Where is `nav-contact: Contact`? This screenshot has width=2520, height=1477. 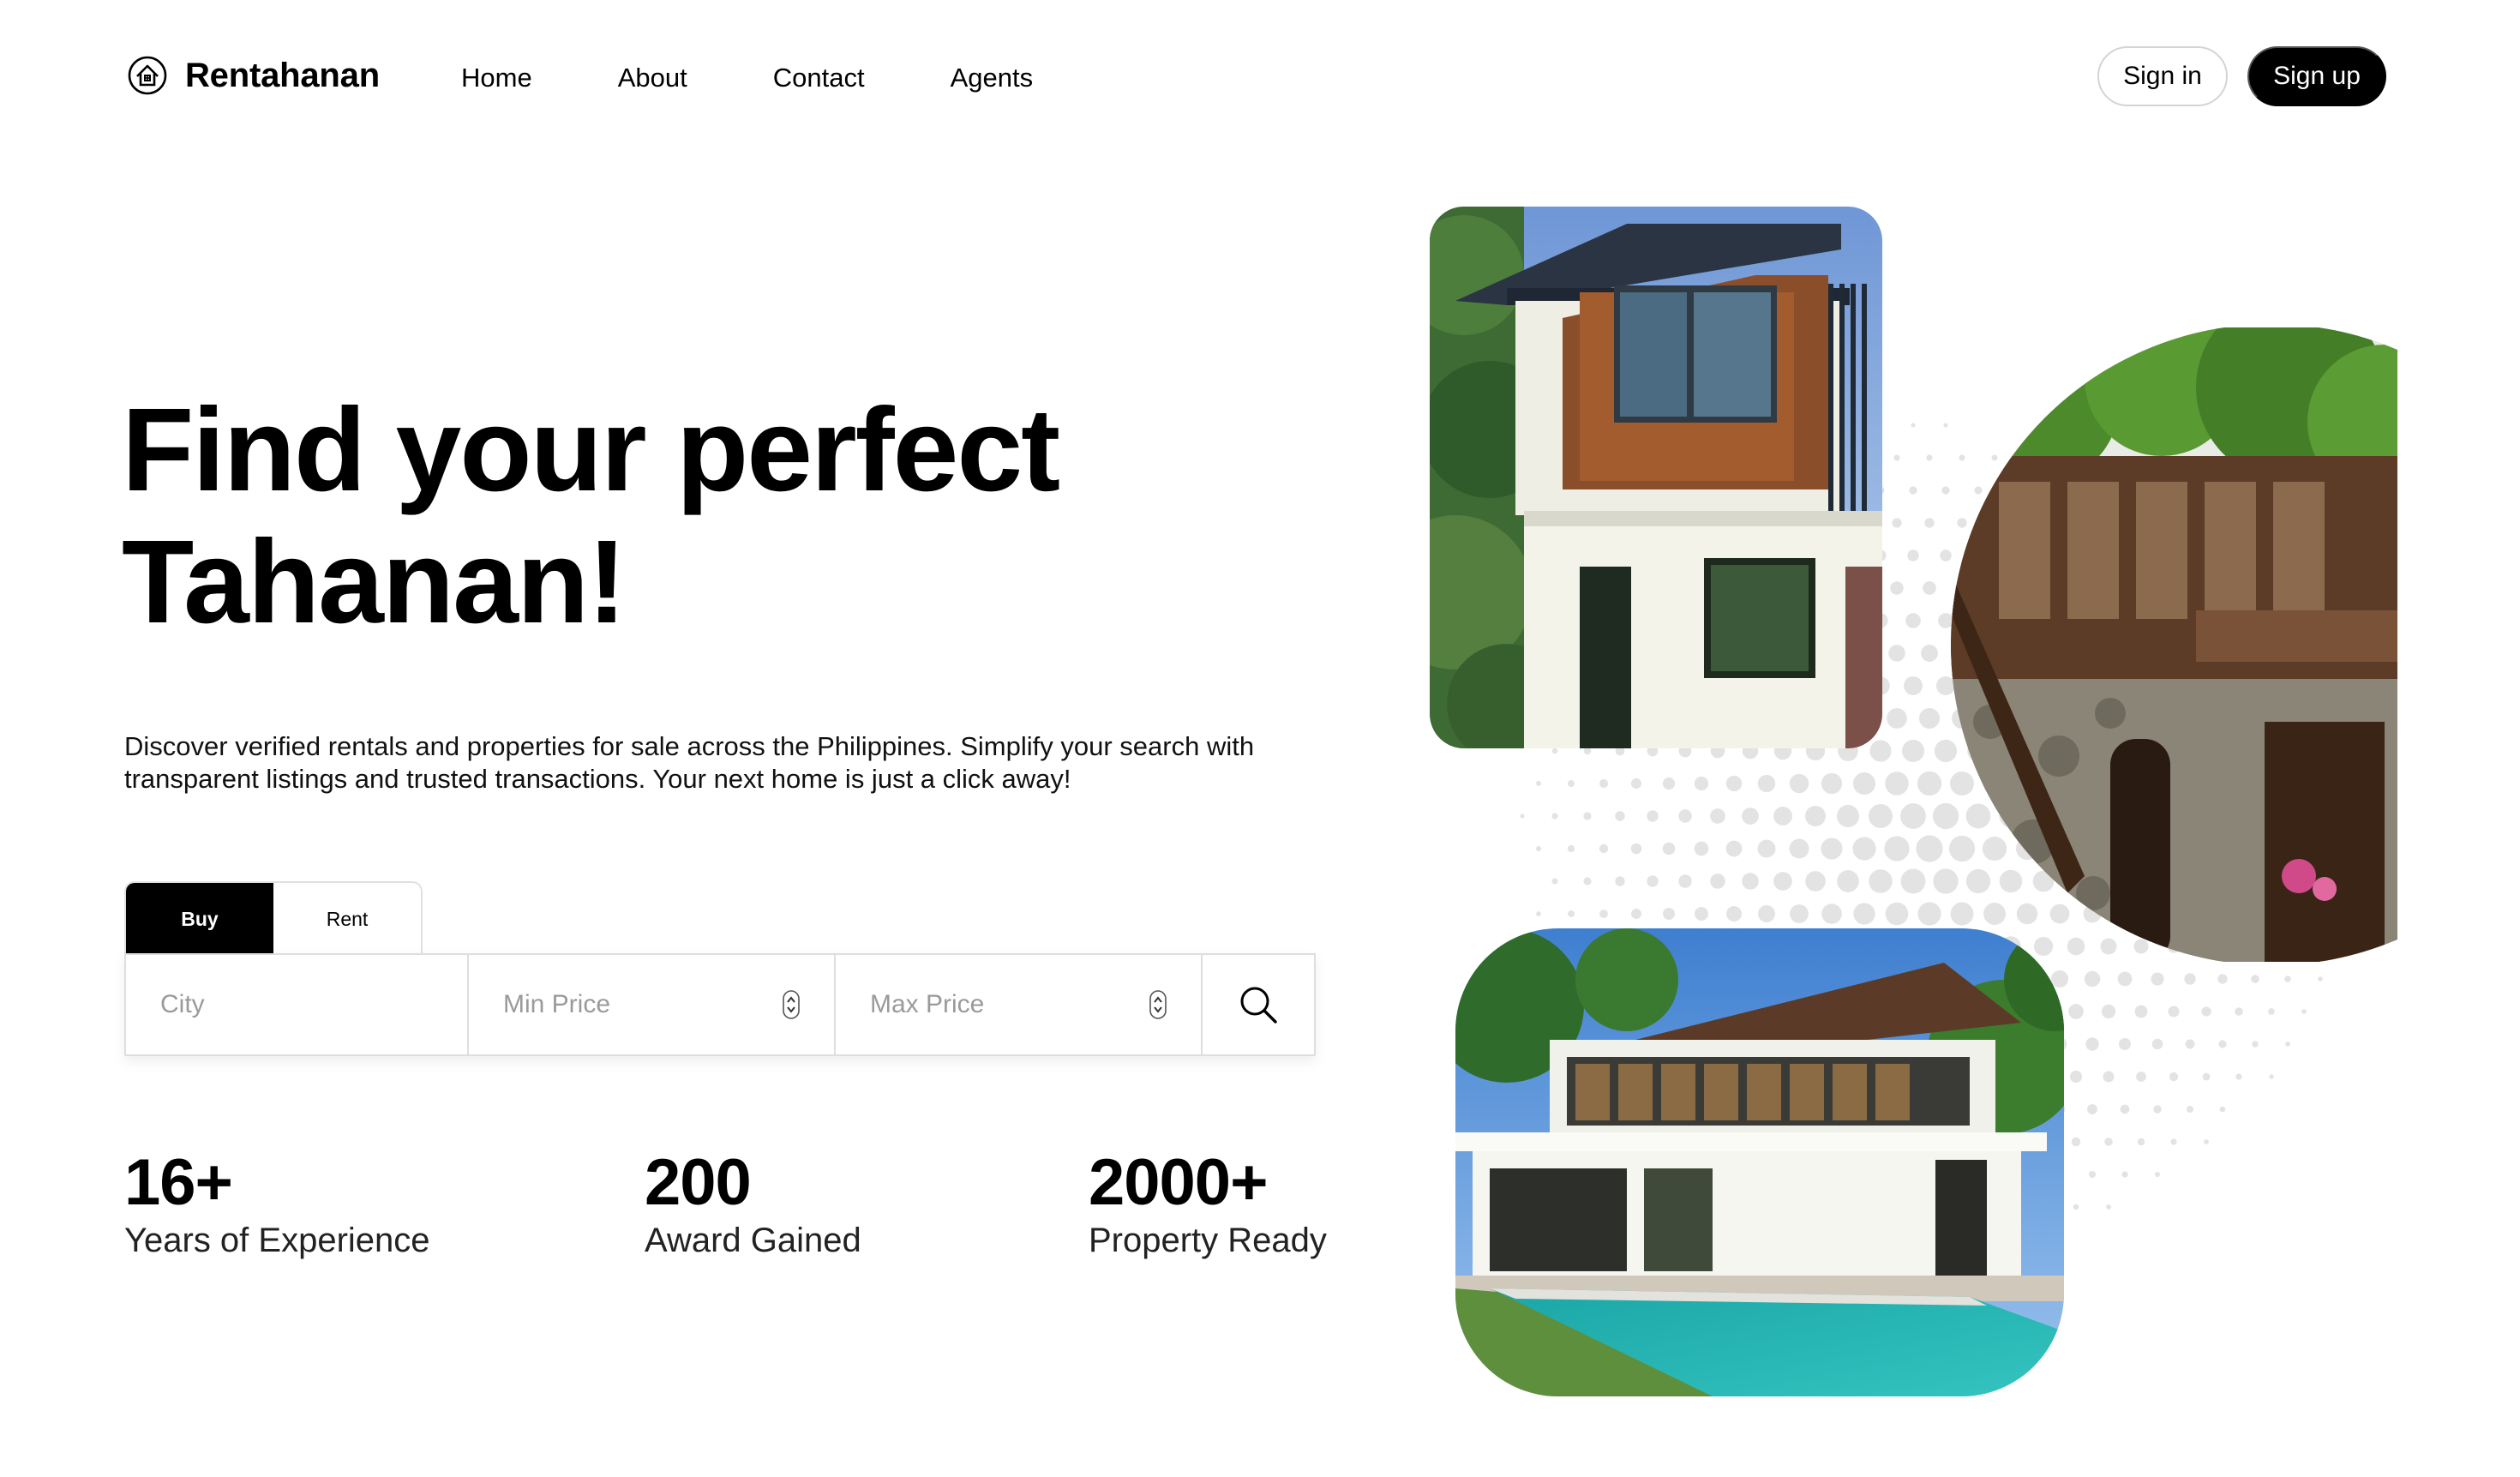 nav-contact: Contact is located at coordinates (819, 78).